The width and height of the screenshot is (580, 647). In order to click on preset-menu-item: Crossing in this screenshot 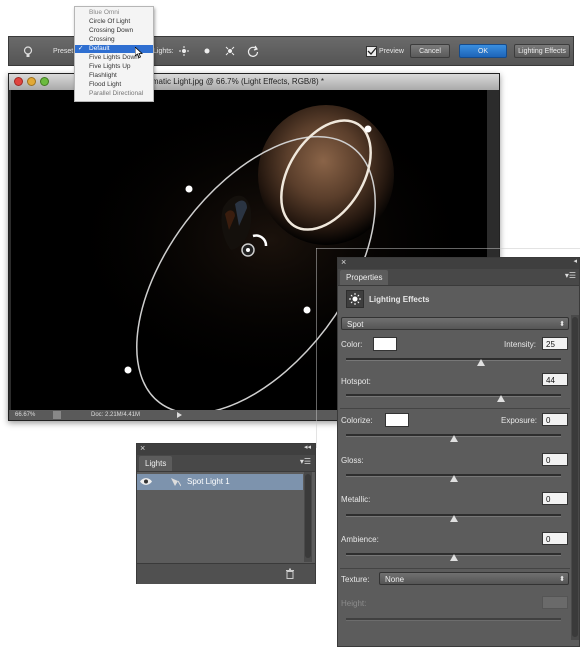, I will do `click(114, 40)`.